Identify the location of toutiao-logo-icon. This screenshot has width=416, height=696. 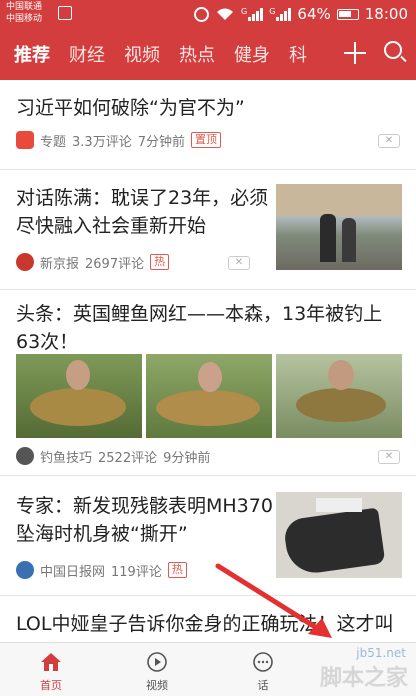
(25, 140).